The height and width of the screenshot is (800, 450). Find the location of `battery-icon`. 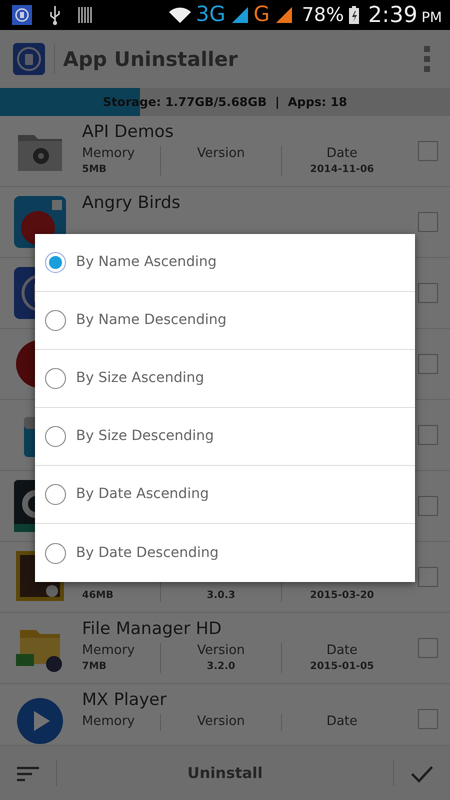

battery-icon is located at coordinates (354, 15).